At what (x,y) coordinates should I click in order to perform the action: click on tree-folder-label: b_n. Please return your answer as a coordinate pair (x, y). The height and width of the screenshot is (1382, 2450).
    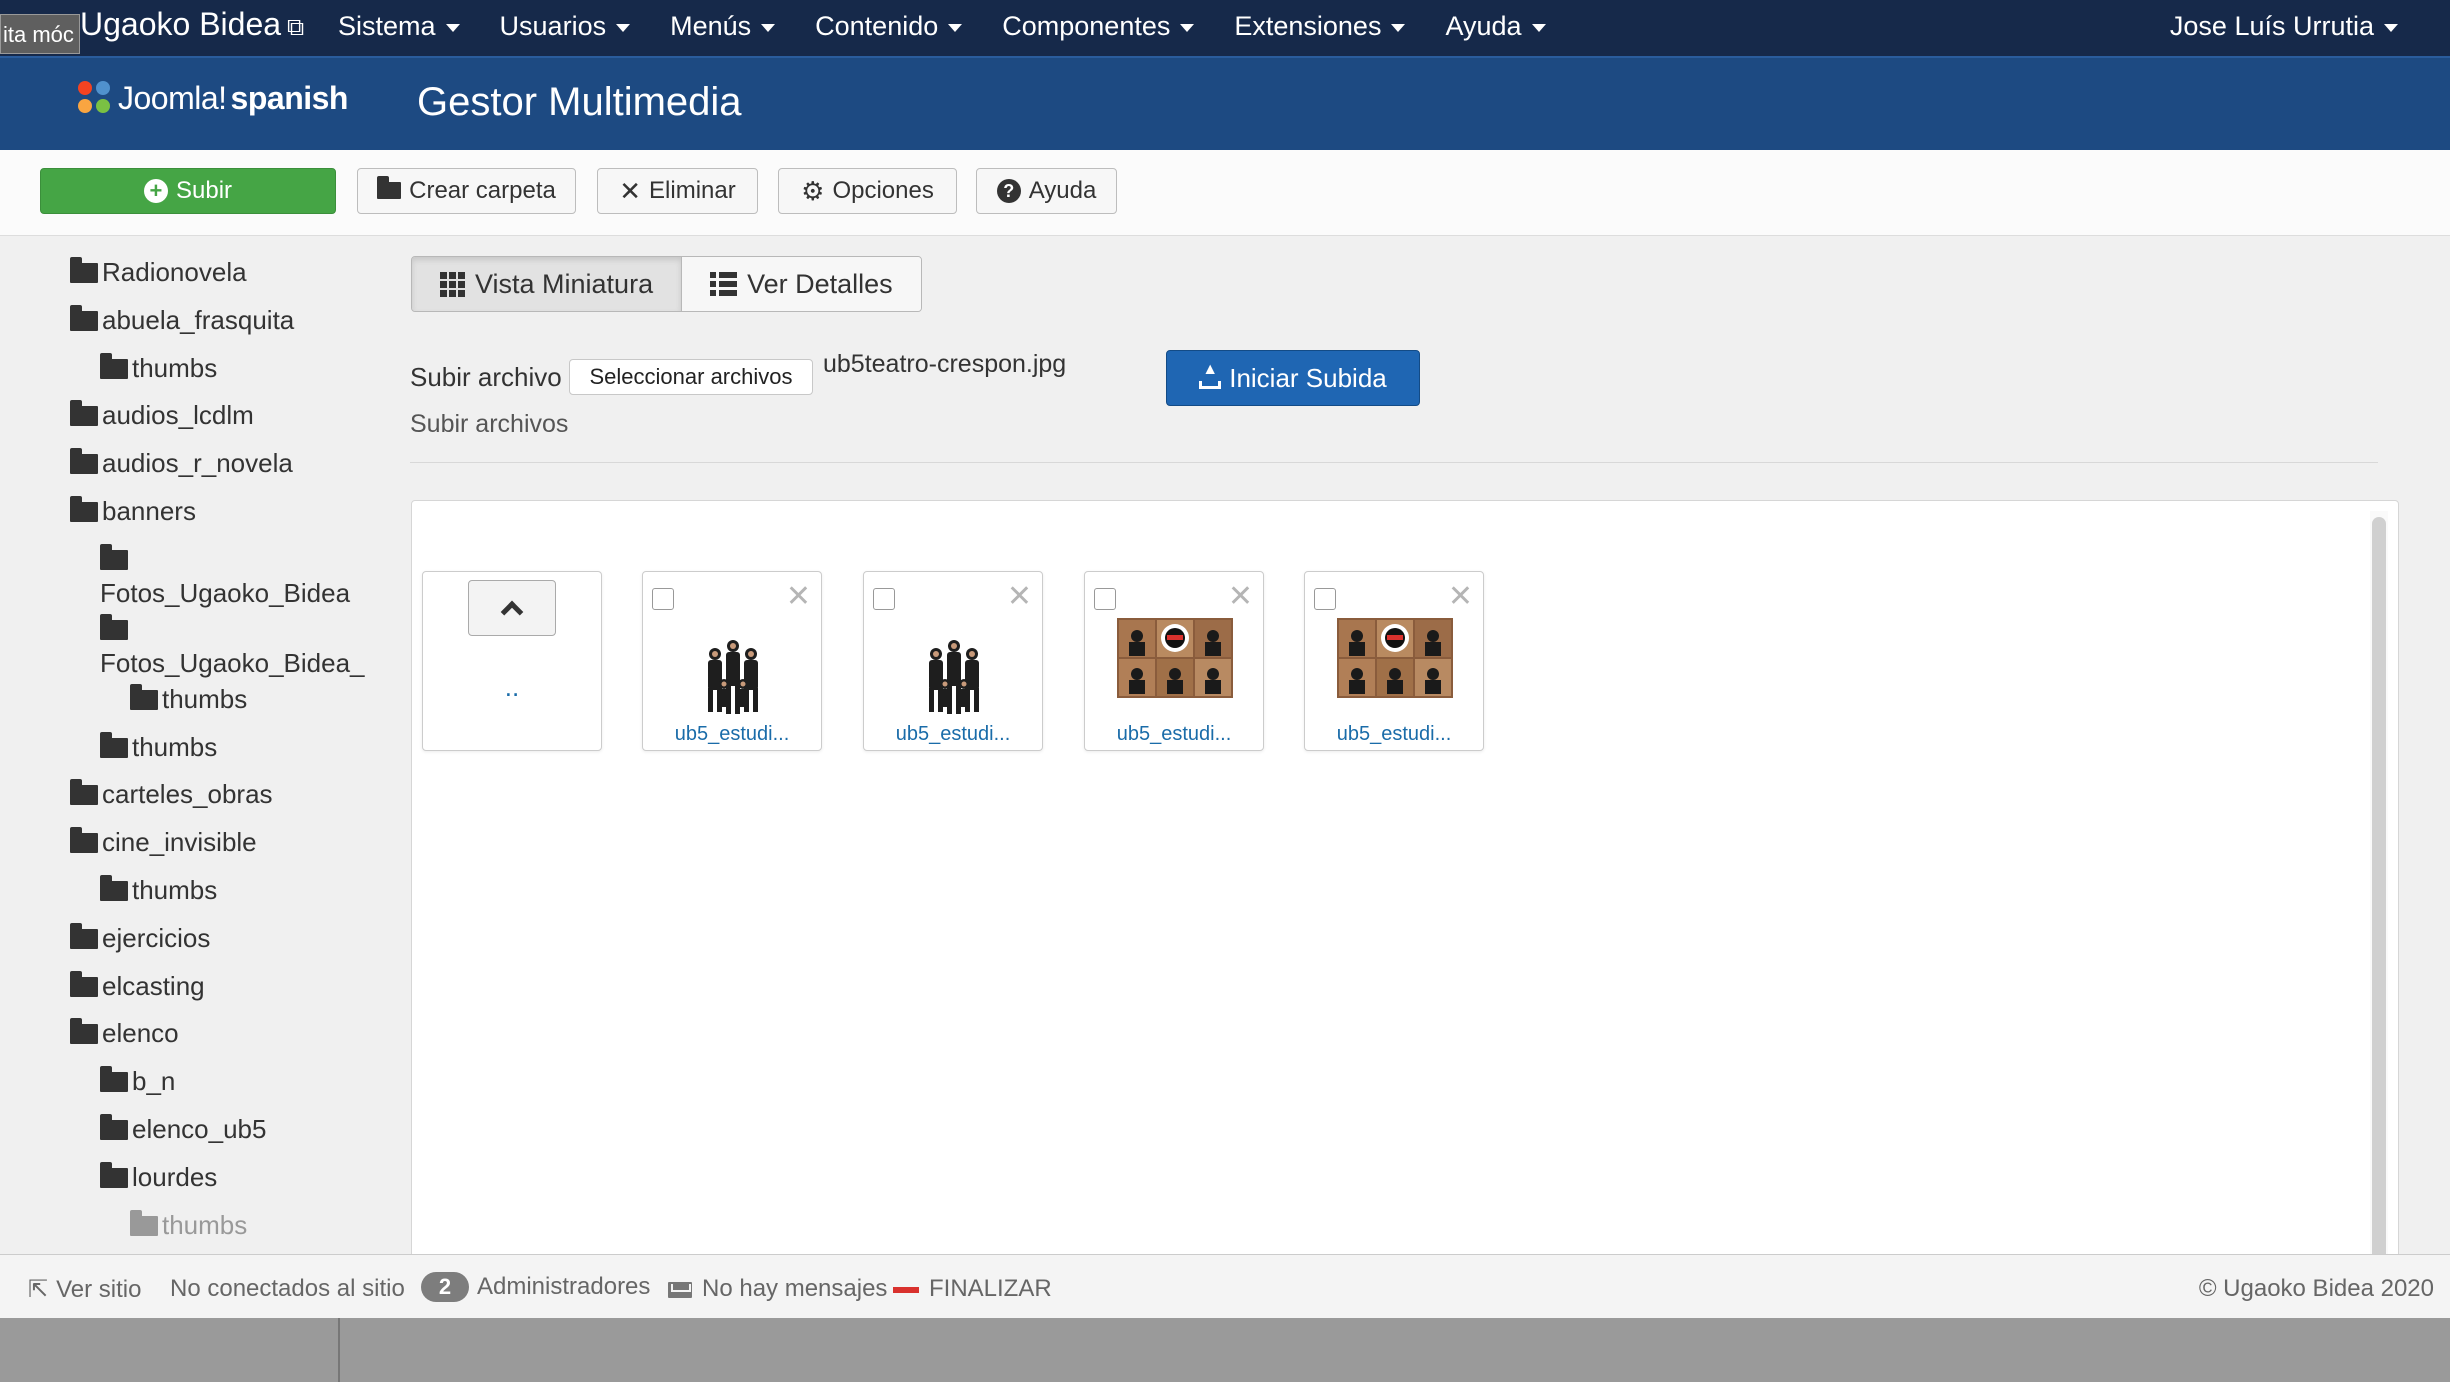
    Looking at the image, I should click on (154, 1081).